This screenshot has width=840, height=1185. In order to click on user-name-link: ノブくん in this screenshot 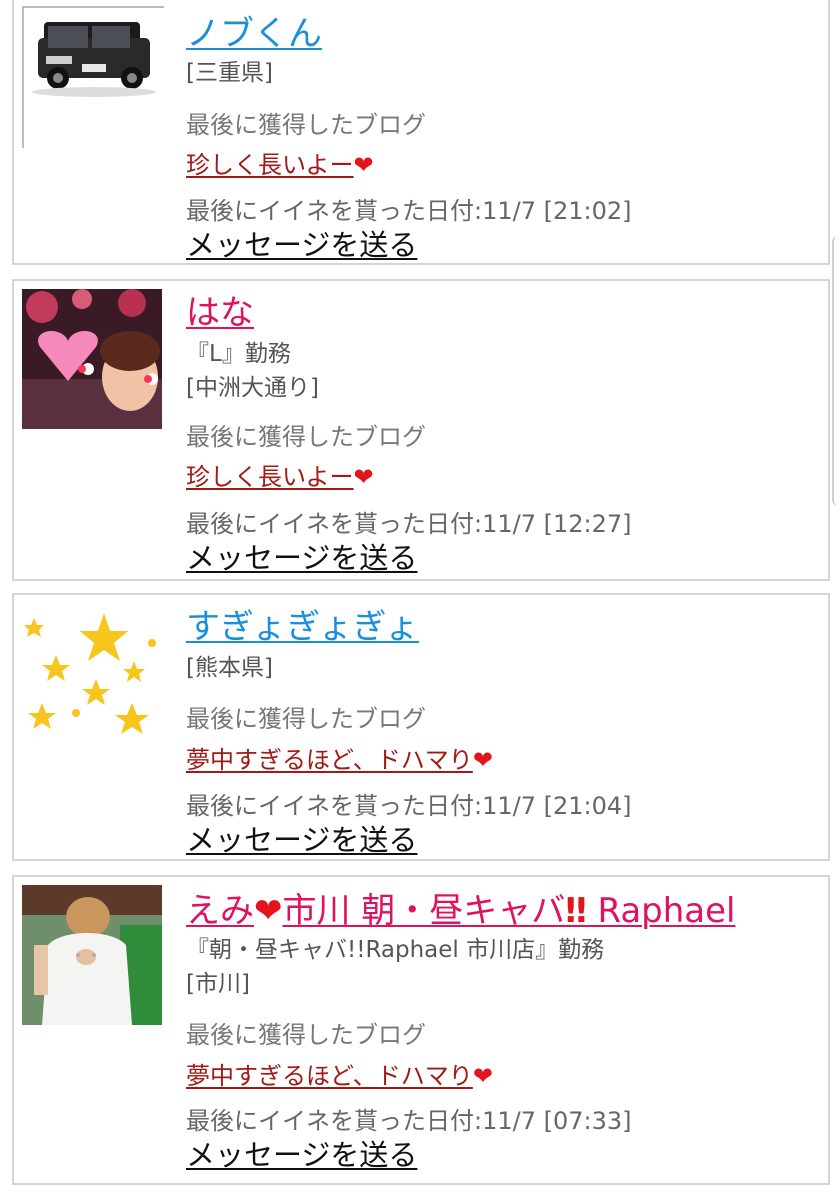, I will do `click(254, 34)`.